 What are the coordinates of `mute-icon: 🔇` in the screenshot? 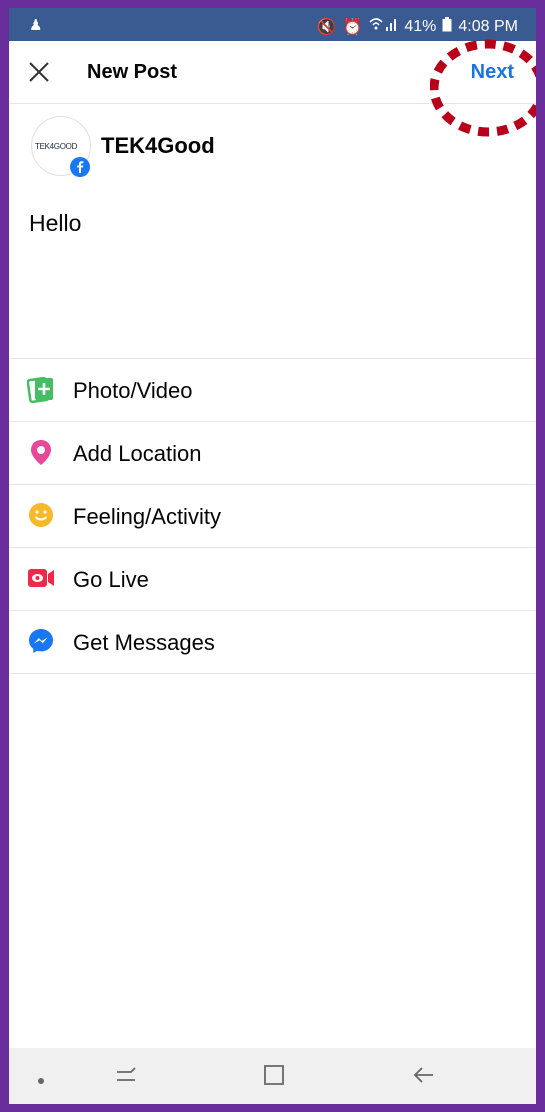 It's located at (326, 27).